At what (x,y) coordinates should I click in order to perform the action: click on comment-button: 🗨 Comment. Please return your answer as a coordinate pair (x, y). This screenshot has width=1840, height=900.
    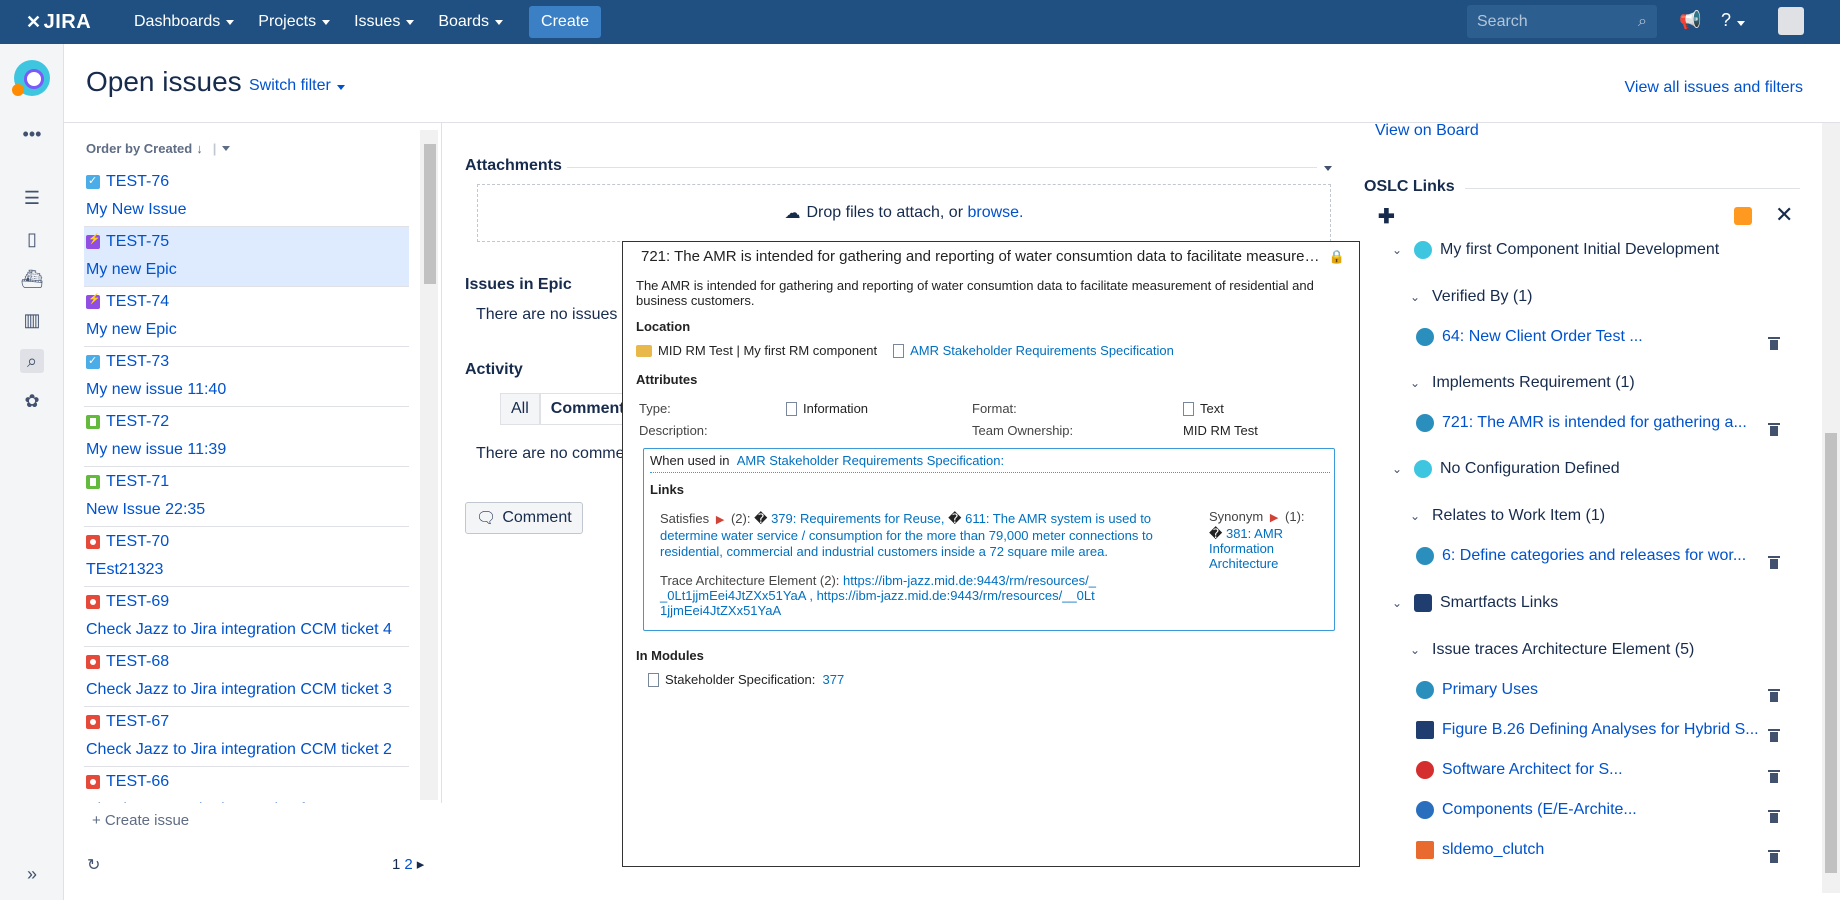
    Looking at the image, I should click on (524, 518).